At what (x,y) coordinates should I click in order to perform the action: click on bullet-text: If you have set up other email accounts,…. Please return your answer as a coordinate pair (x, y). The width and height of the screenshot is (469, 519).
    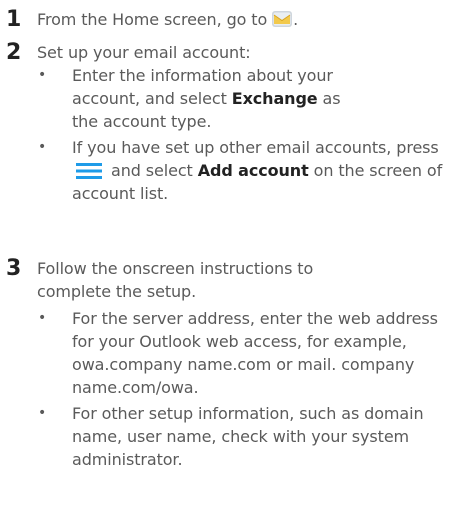
    Looking at the image, I should click on (255, 147).